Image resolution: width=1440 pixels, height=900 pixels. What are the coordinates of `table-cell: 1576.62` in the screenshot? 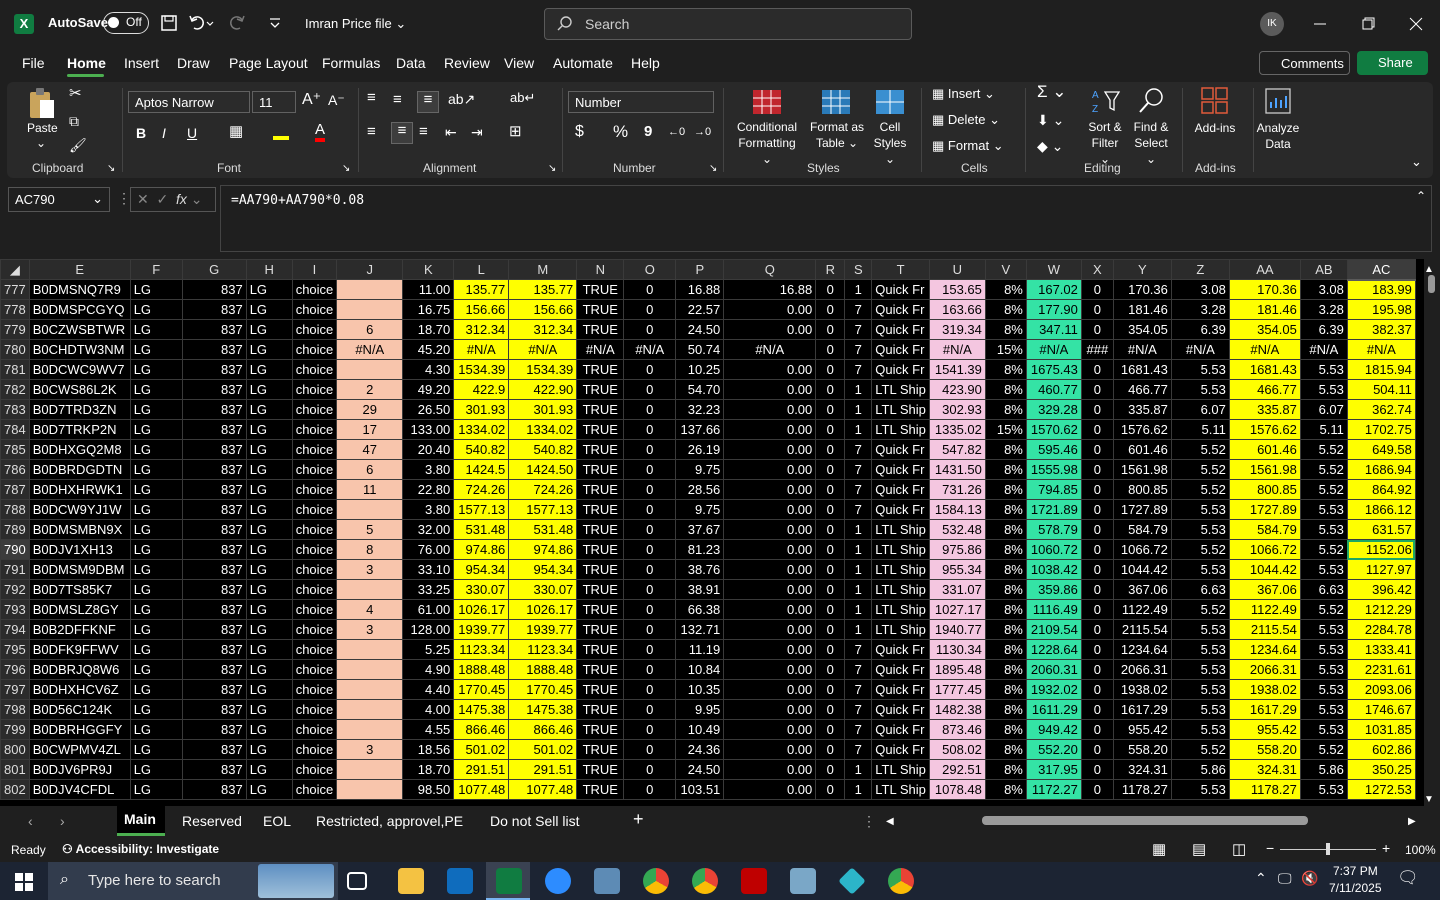 It's located at (1142, 429).